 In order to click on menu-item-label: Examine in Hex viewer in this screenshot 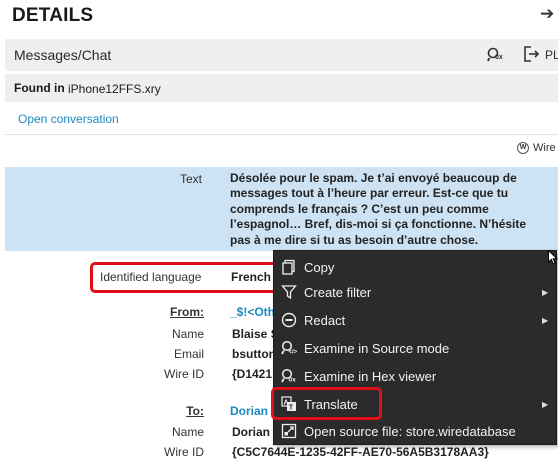, I will do `click(370, 376)`.